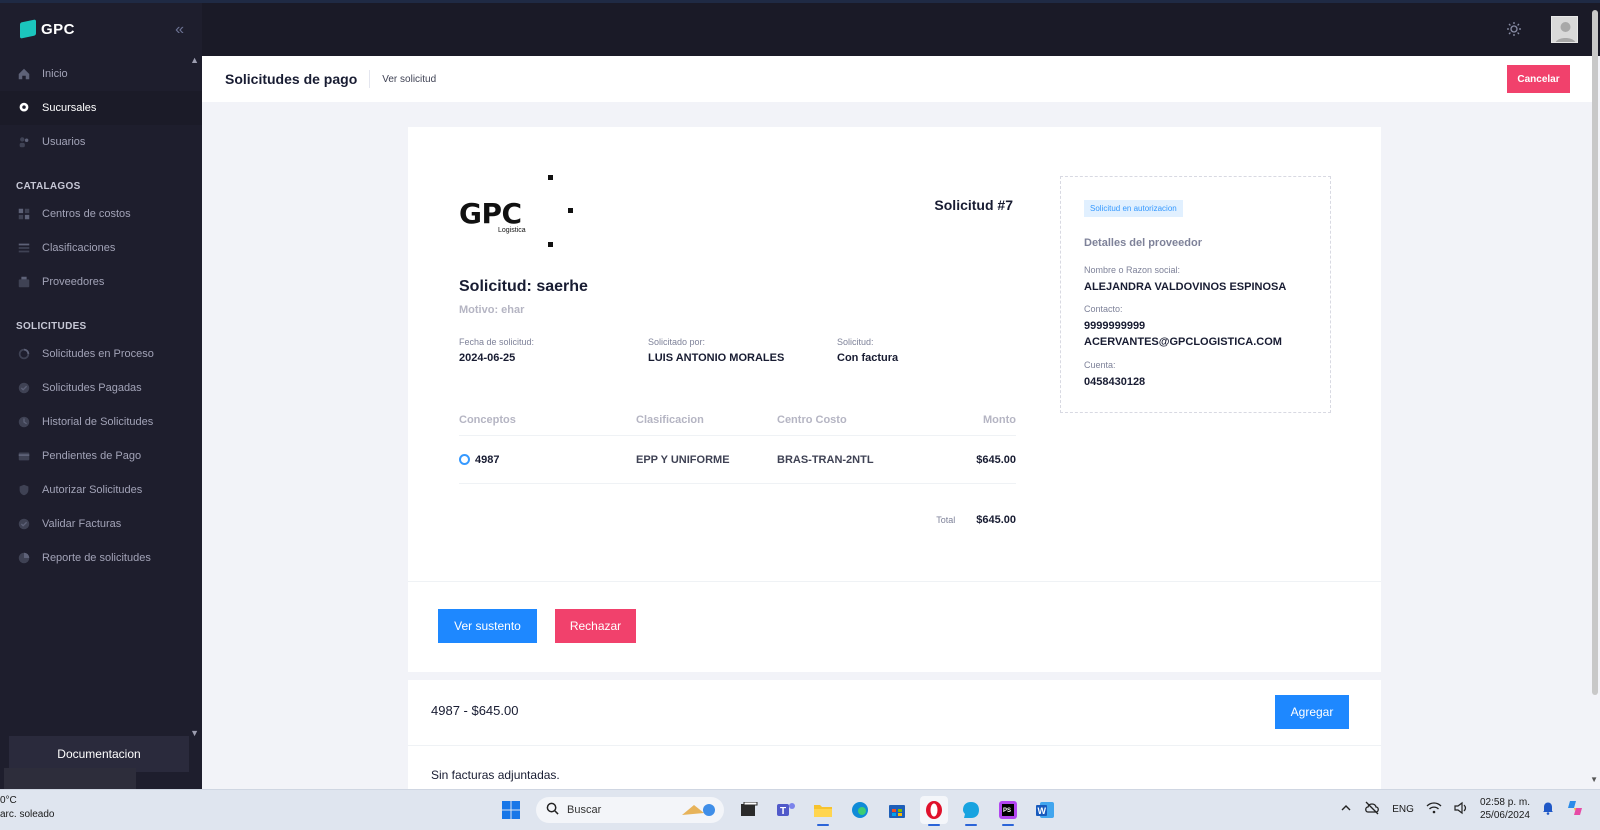 The width and height of the screenshot is (1600, 830). Describe the element at coordinates (492, 310) in the screenshot. I see `request-reason: Motivo: ehar` at that location.